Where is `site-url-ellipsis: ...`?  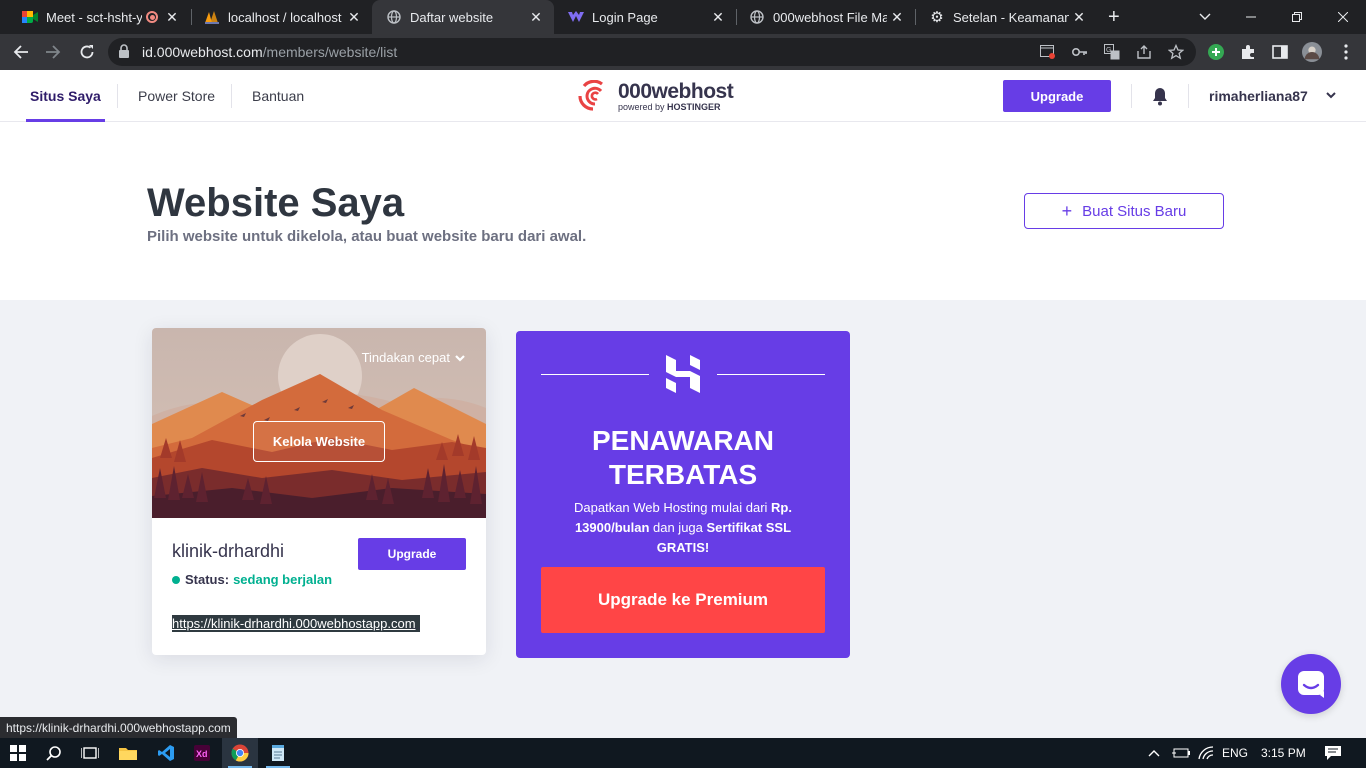
site-url-ellipsis: ... is located at coordinates (415, 624).